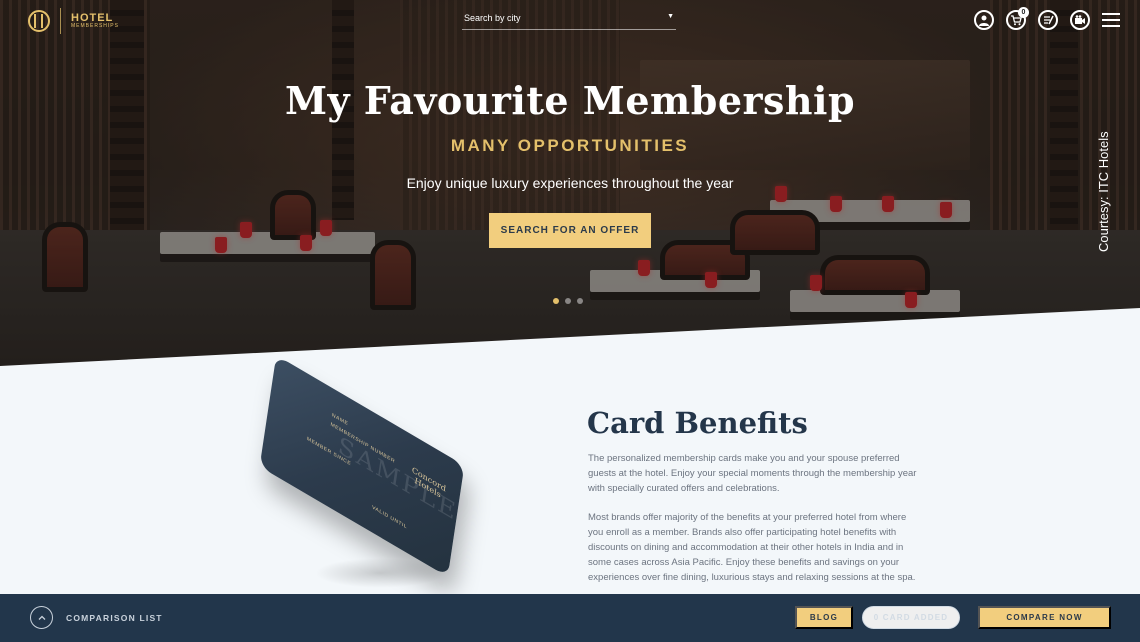 Image resolution: width=1140 pixels, height=642 pixels. I want to click on chevron-up-icon, so click(41, 617).